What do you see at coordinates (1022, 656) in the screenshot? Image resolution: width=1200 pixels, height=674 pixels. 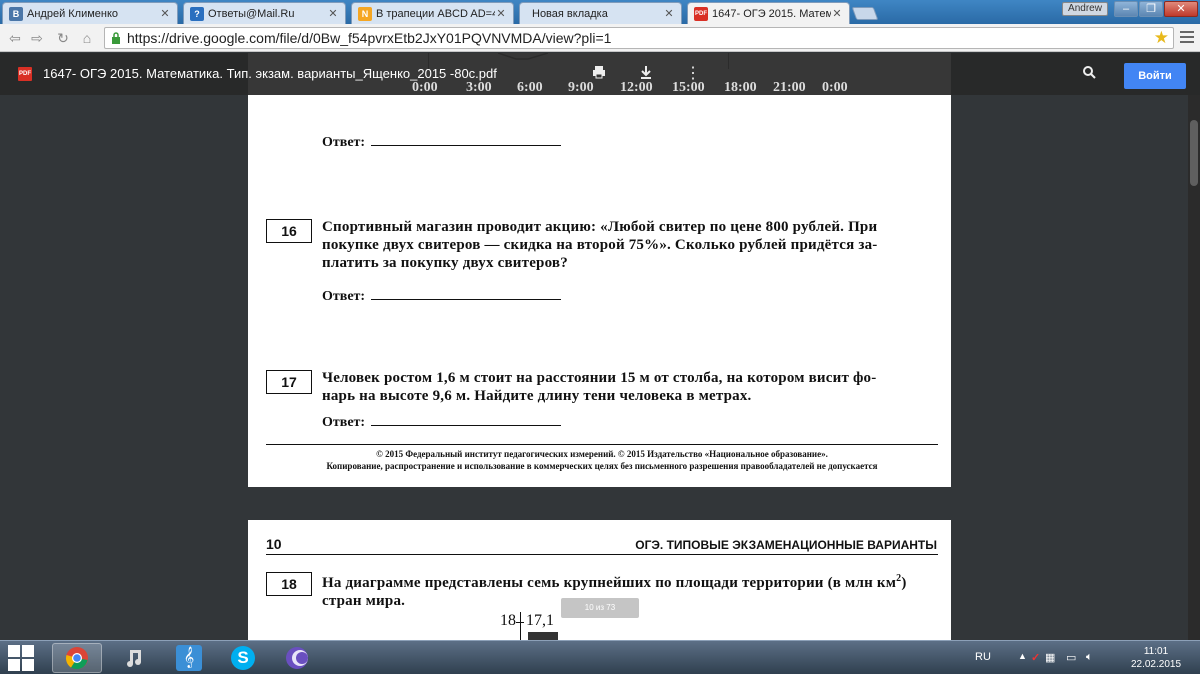 I see `show-hidden-icons-icon: ▲` at bounding box center [1022, 656].